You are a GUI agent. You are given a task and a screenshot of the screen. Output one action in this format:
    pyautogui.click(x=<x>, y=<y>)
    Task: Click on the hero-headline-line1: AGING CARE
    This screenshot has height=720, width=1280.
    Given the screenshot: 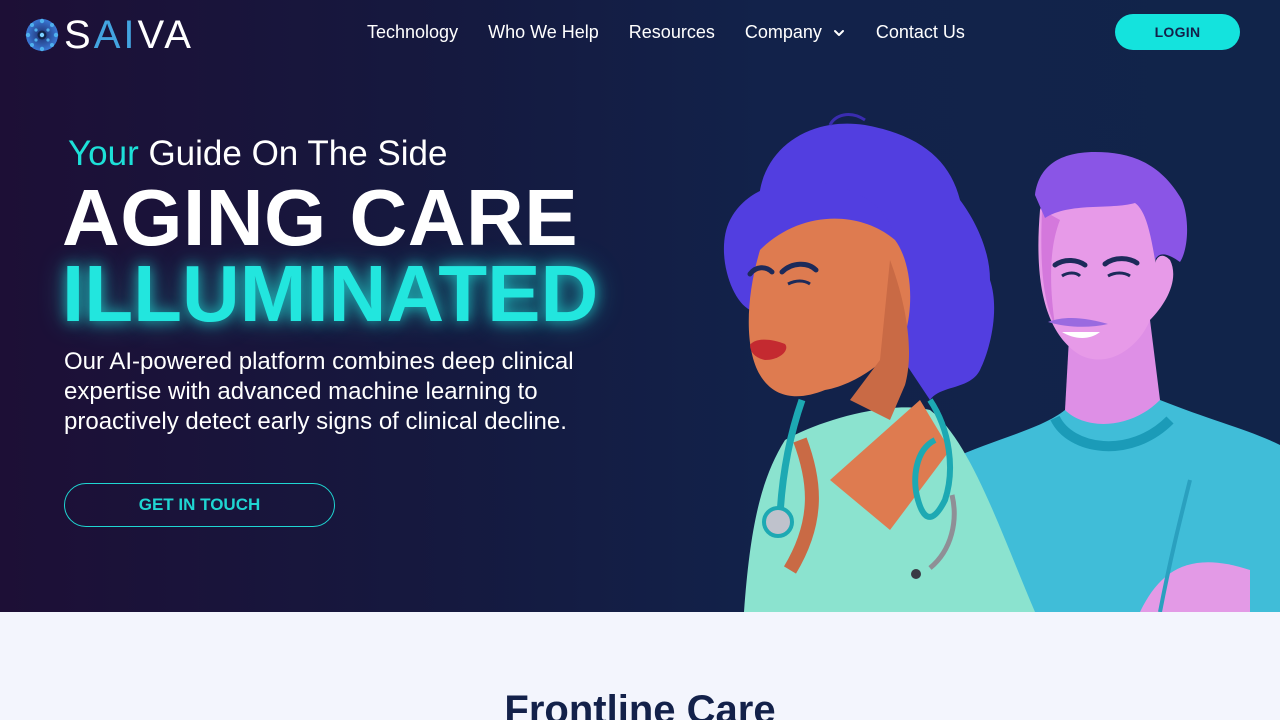 What is the action you would take?
    pyautogui.click(x=320, y=217)
    